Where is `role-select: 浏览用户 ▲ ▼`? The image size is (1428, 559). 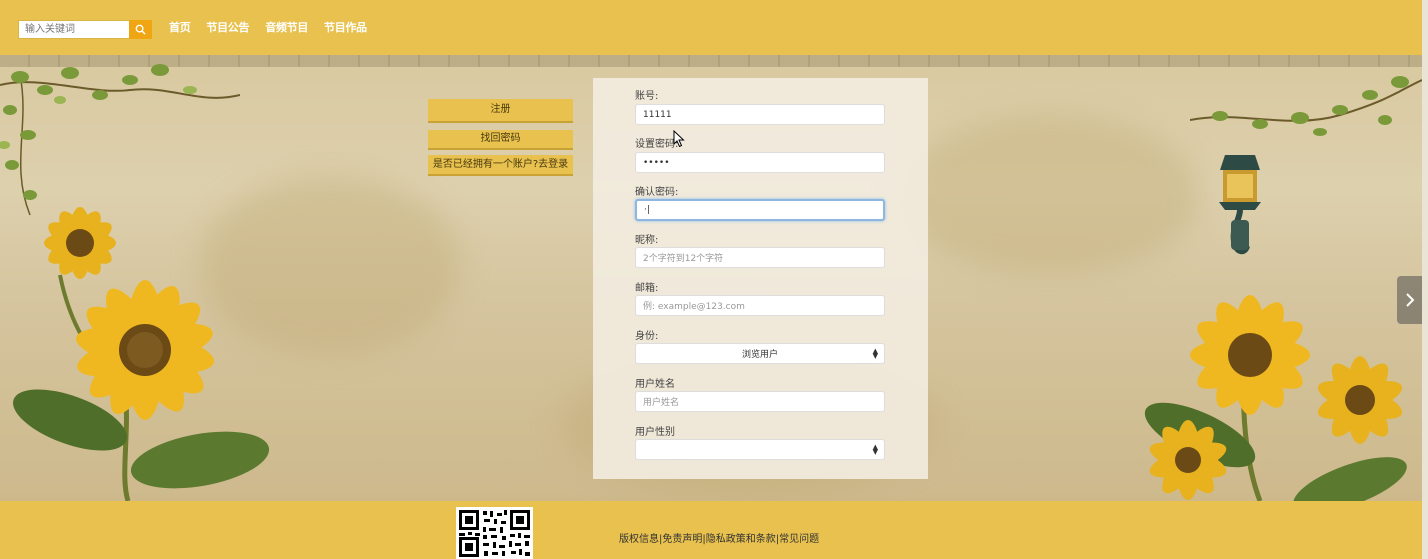
role-select: 浏览用户 ▲ ▼ is located at coordinates (760, 353).